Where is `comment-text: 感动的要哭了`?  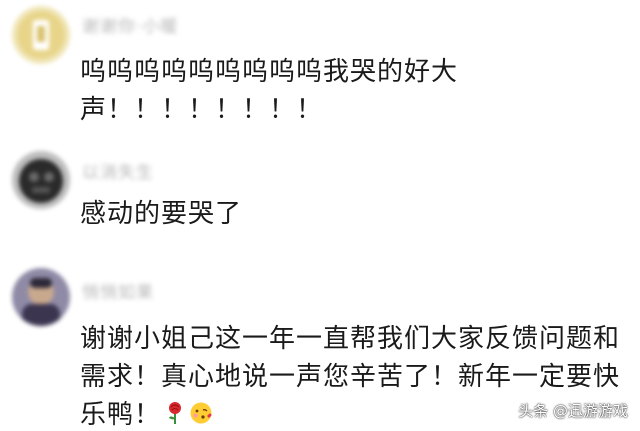
comment-text: 感动的要哭了 is located at coordinates (161, 214).